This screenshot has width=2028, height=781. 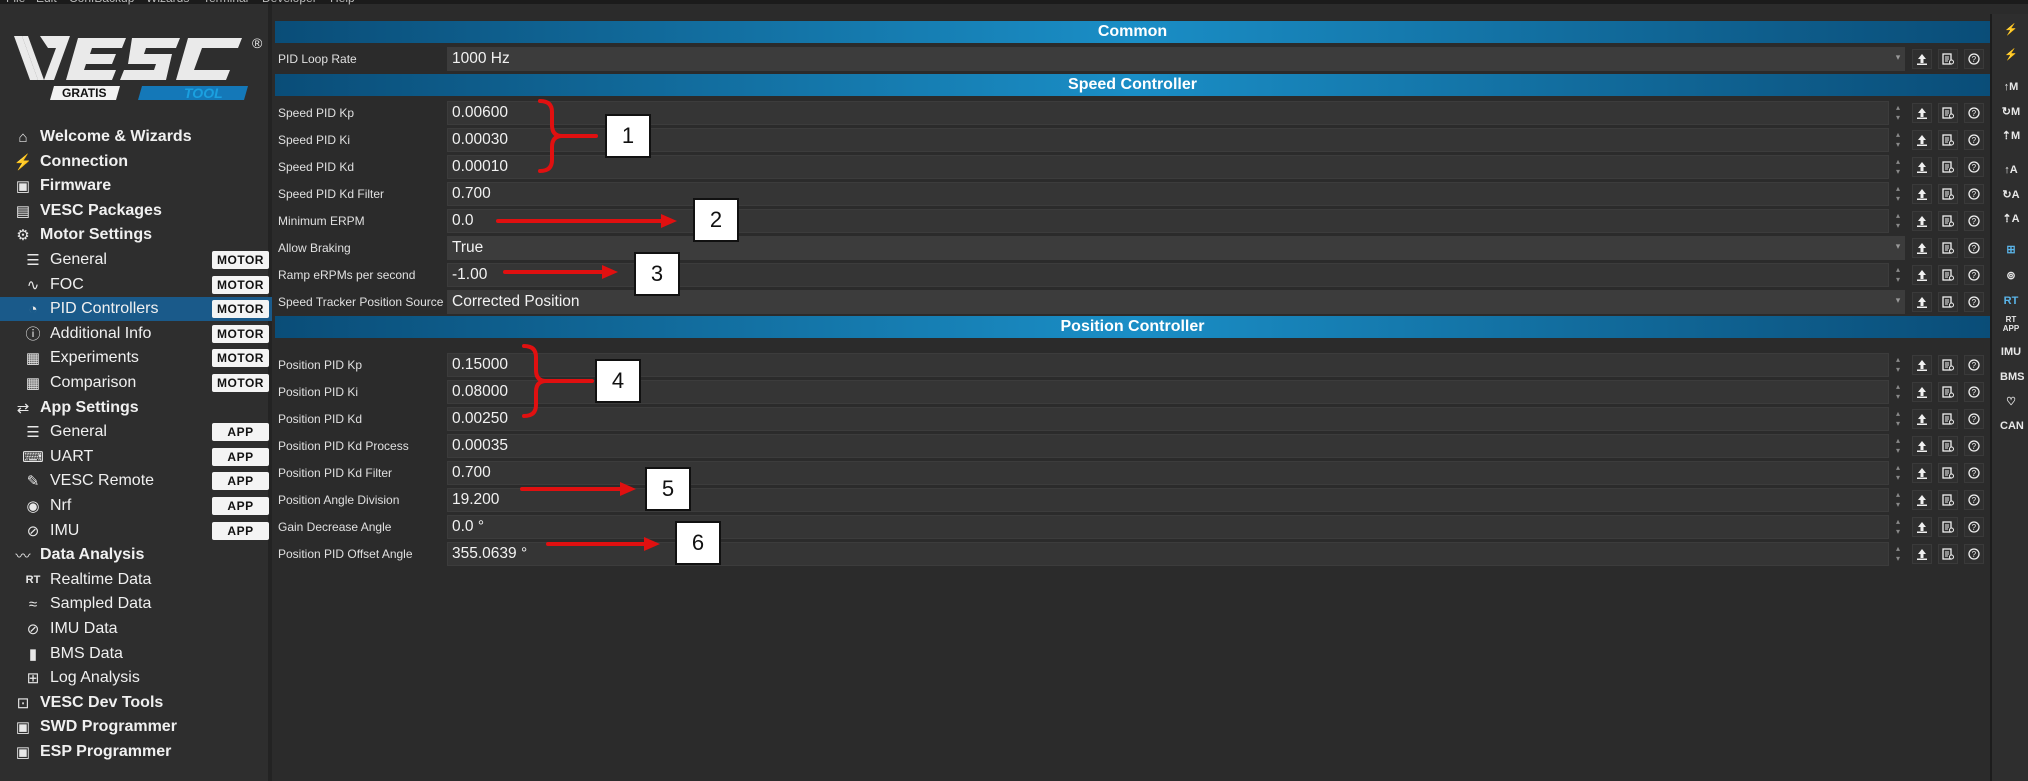 What do you see at coordinates (1168, 419) in the screenshot?
I see `param-spinbox: 0.00250` at bounding box center [1168, 419].